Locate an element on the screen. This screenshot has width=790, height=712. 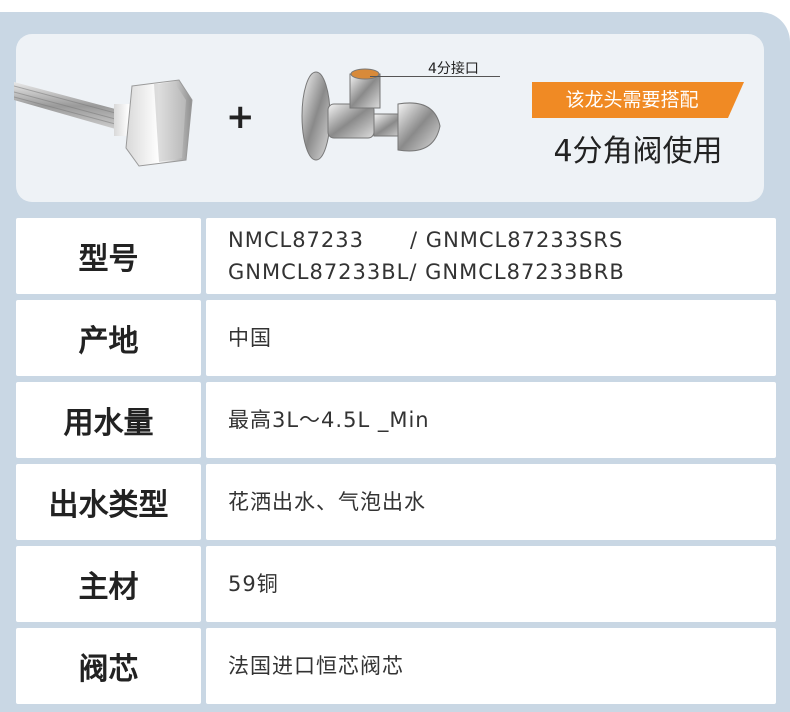
spec-row-material: 主材 59铜 is located at coordinates (396, 584).